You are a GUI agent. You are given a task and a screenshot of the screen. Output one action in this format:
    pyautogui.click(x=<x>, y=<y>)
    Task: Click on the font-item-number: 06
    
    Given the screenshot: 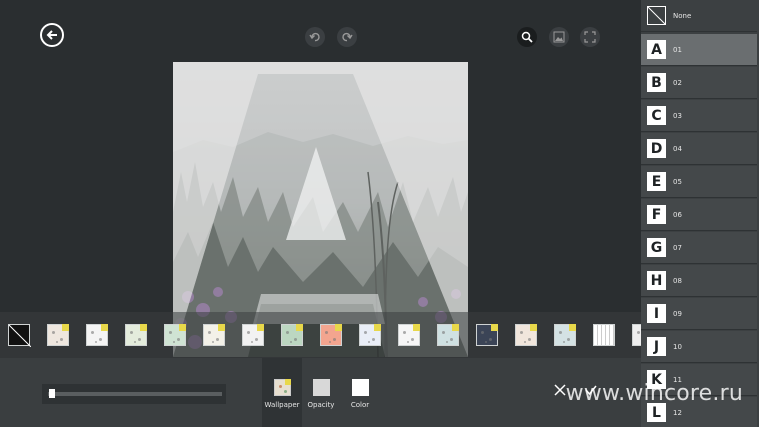 What is the action you would take?
    pyautogui.click(x=677, y=214)
    